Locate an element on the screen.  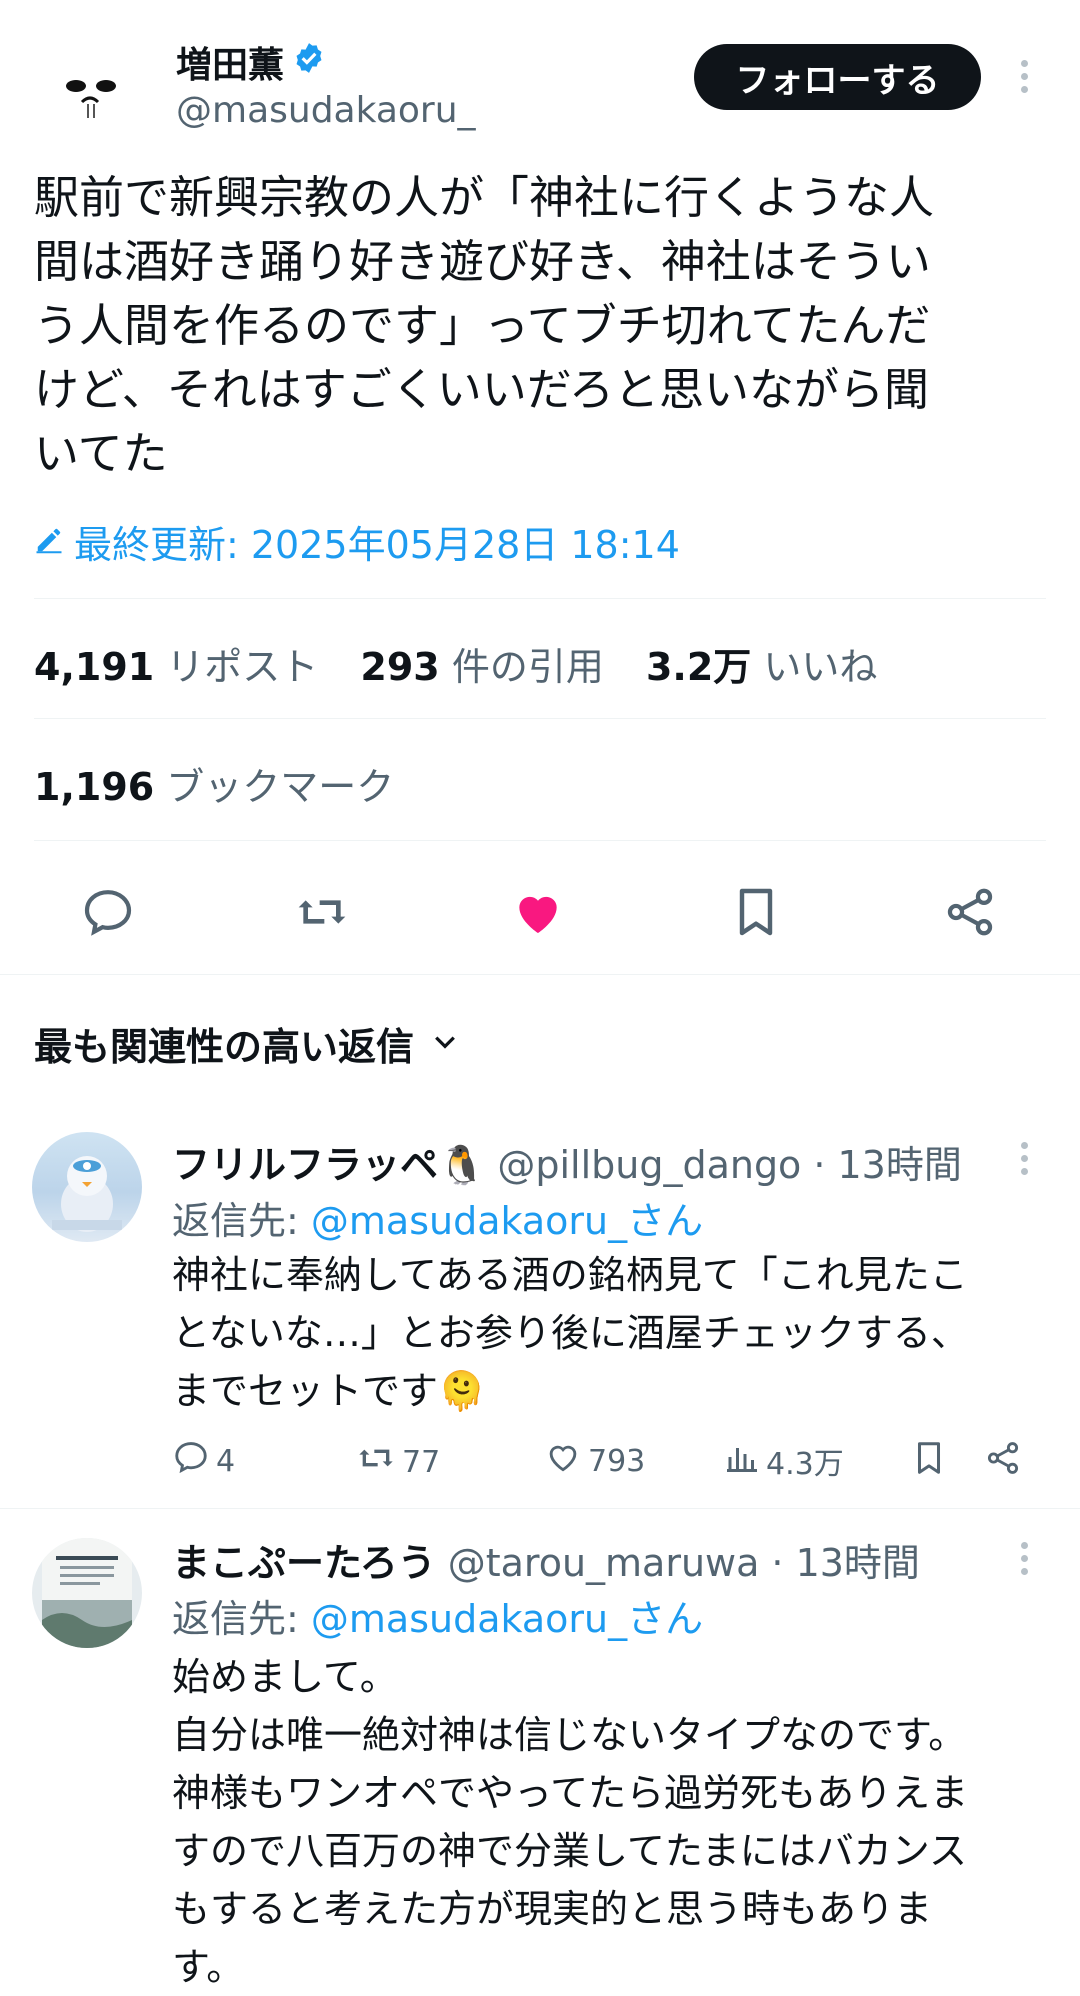
reply-text-line: 始めまして。 is located at coordinates (285, 1677).